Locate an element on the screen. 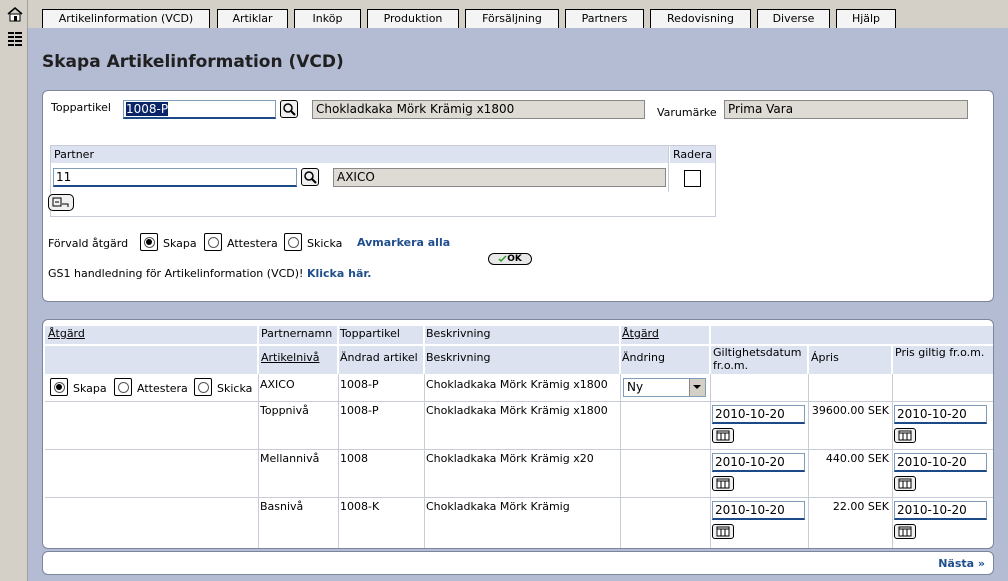  th-toppartikel: Toppartikel is located at coordinates (381, 335).